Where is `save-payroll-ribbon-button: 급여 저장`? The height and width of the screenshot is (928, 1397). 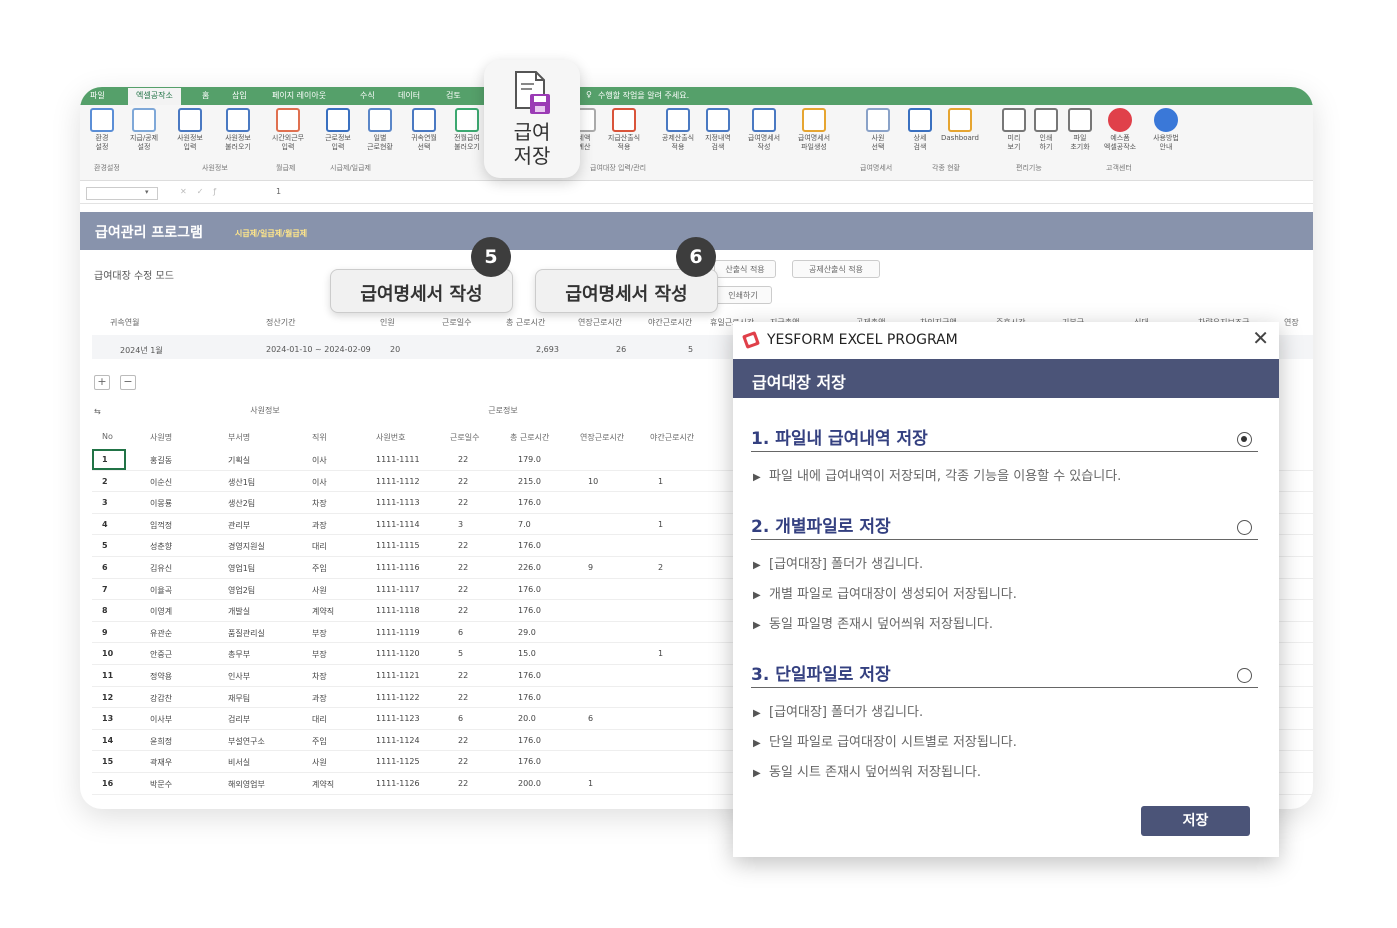
save-payroll-ribbon-button: 급여 저장 is located at coordinates (532, 119).